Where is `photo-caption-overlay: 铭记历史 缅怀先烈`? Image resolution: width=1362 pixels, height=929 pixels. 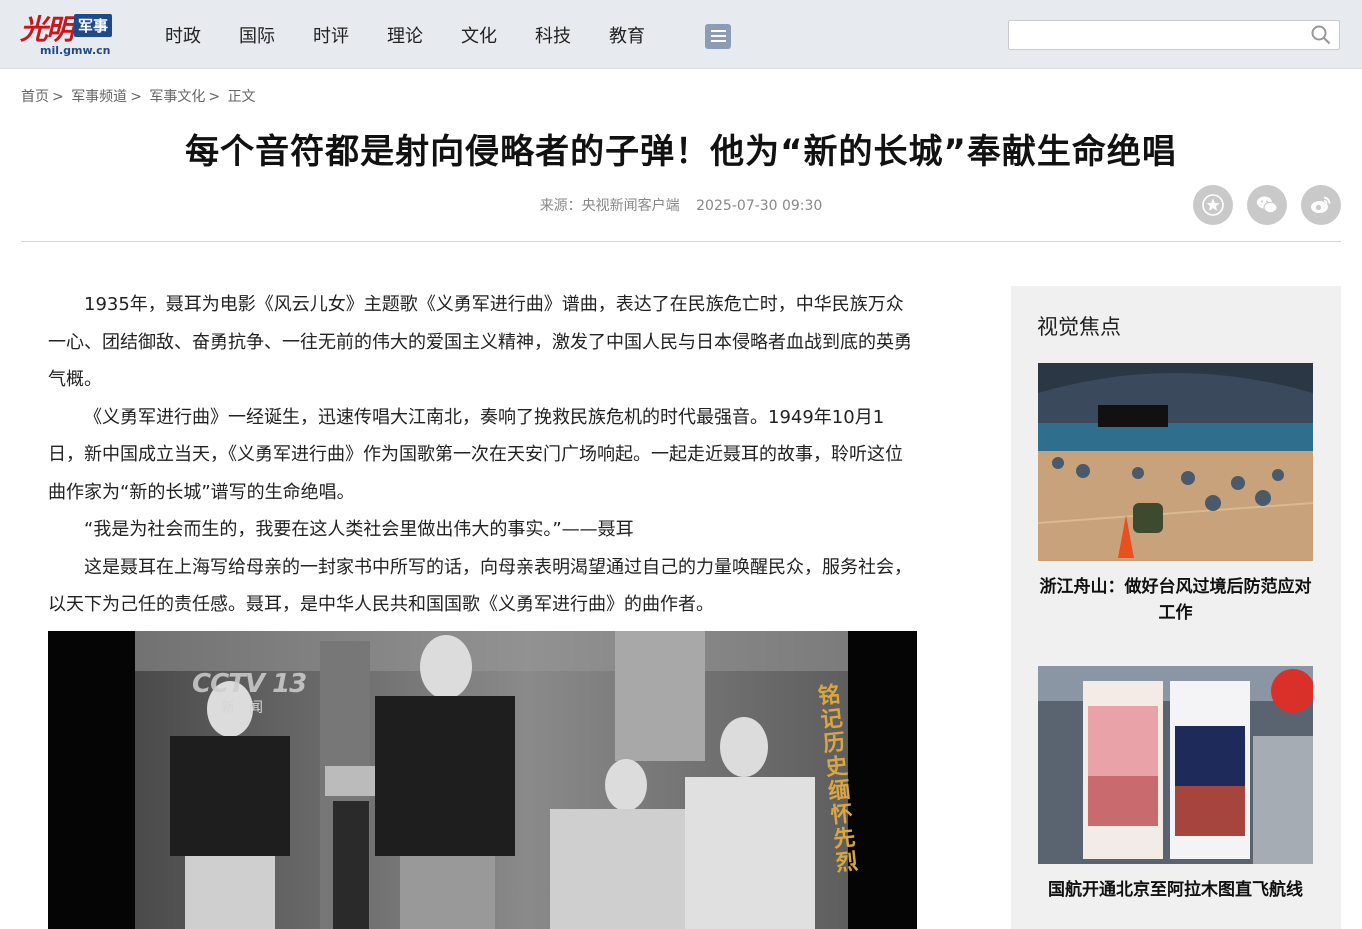
photo-caption-overlay: 铭记历史 缅怀先烈 is located at coordinates (838, 779).